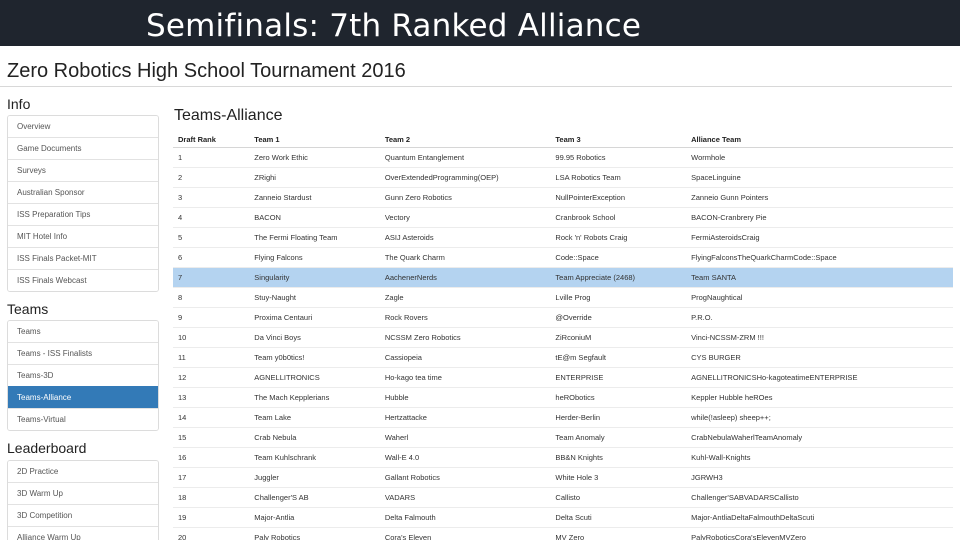 The image size is (960, 540). Describe the element at coordinates (211, 177) in the screenshot. I see `table-cell-draft-rank: 2` at that location.